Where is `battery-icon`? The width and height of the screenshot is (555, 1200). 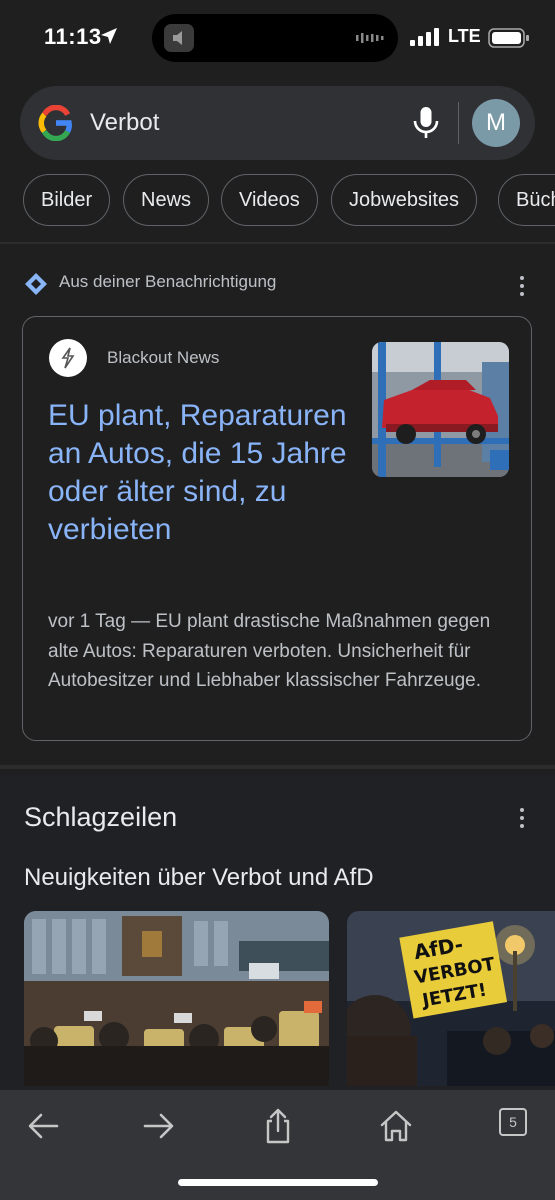
battery-icon is located at coordinates (508, 38).